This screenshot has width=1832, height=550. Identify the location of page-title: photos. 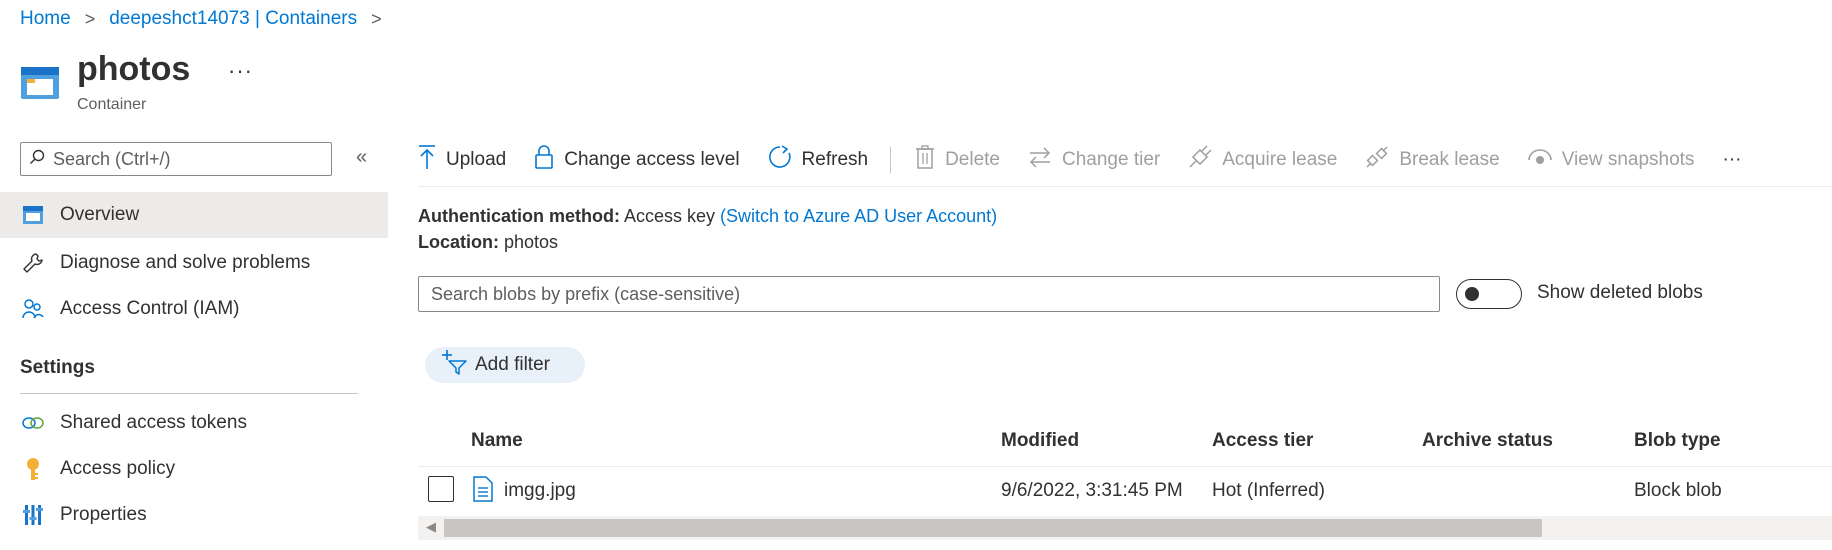
(134, 69).